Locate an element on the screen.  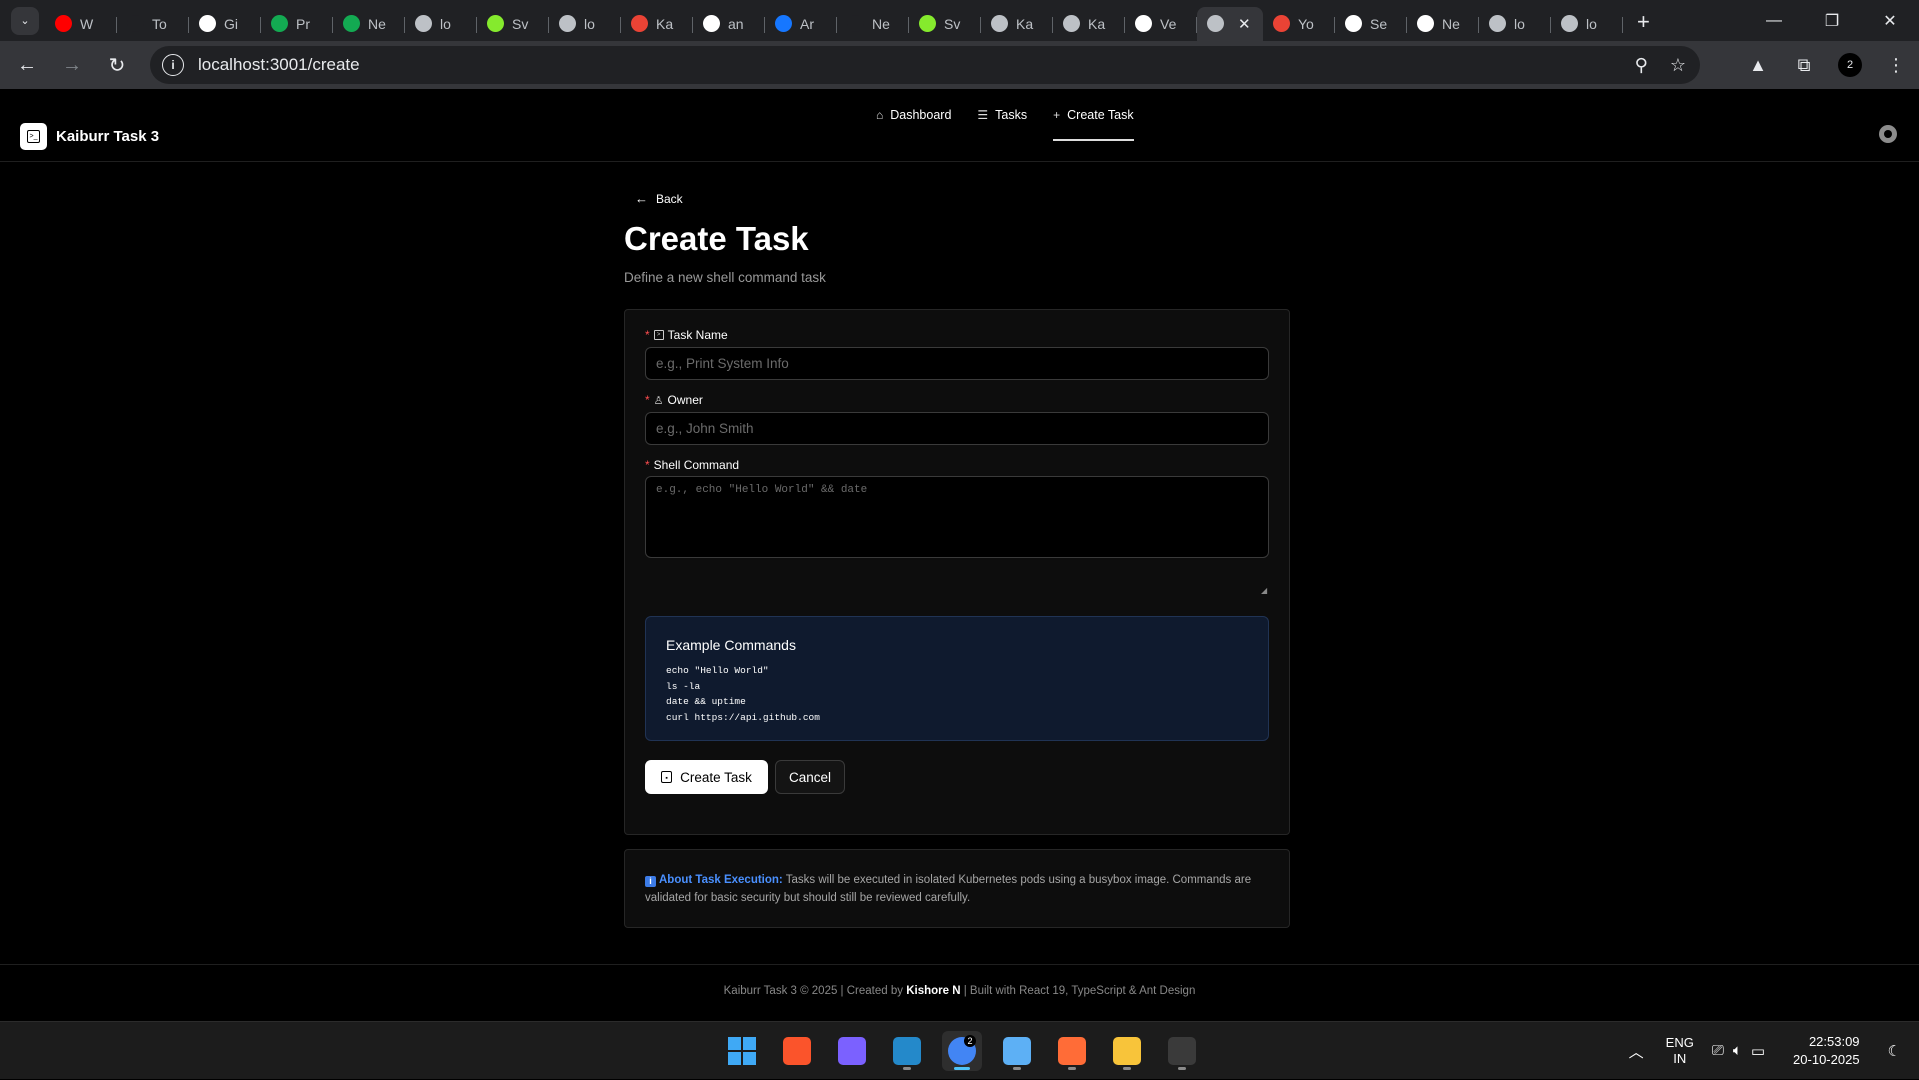
taskbar-app-copilot is located at coordinates (852, 1051).